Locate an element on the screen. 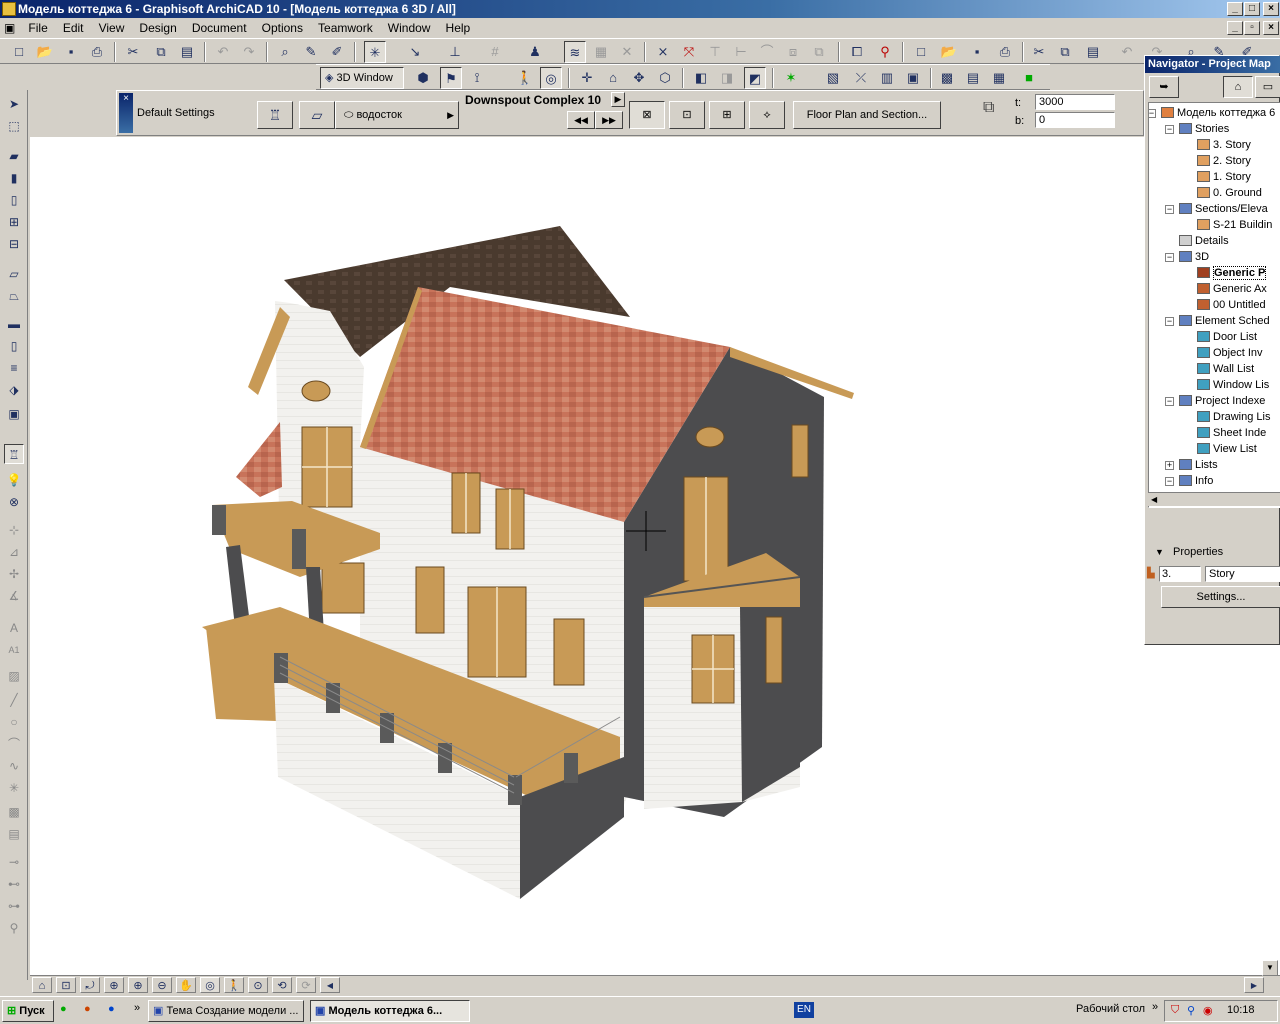  render-icon: ▩ is located at coordinates (947, 78).